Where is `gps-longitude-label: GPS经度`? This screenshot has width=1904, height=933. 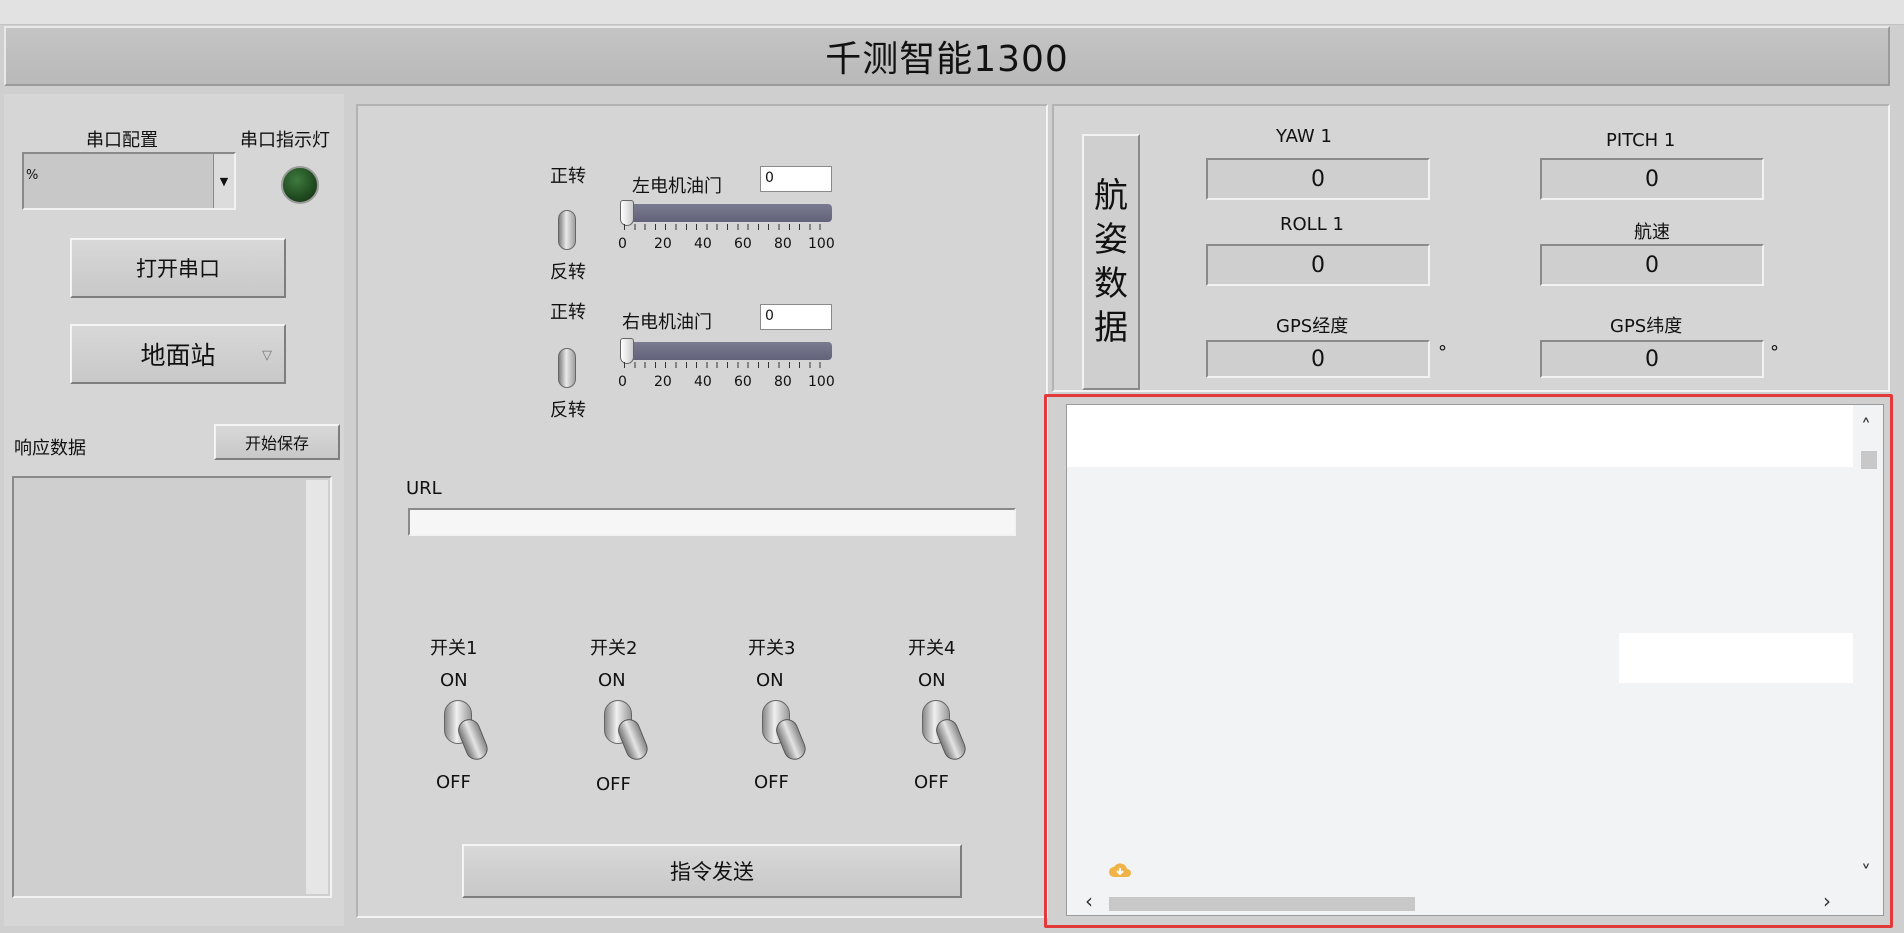 gps-longitude-label: GPS经度 is located at coordinates (1312, 326).